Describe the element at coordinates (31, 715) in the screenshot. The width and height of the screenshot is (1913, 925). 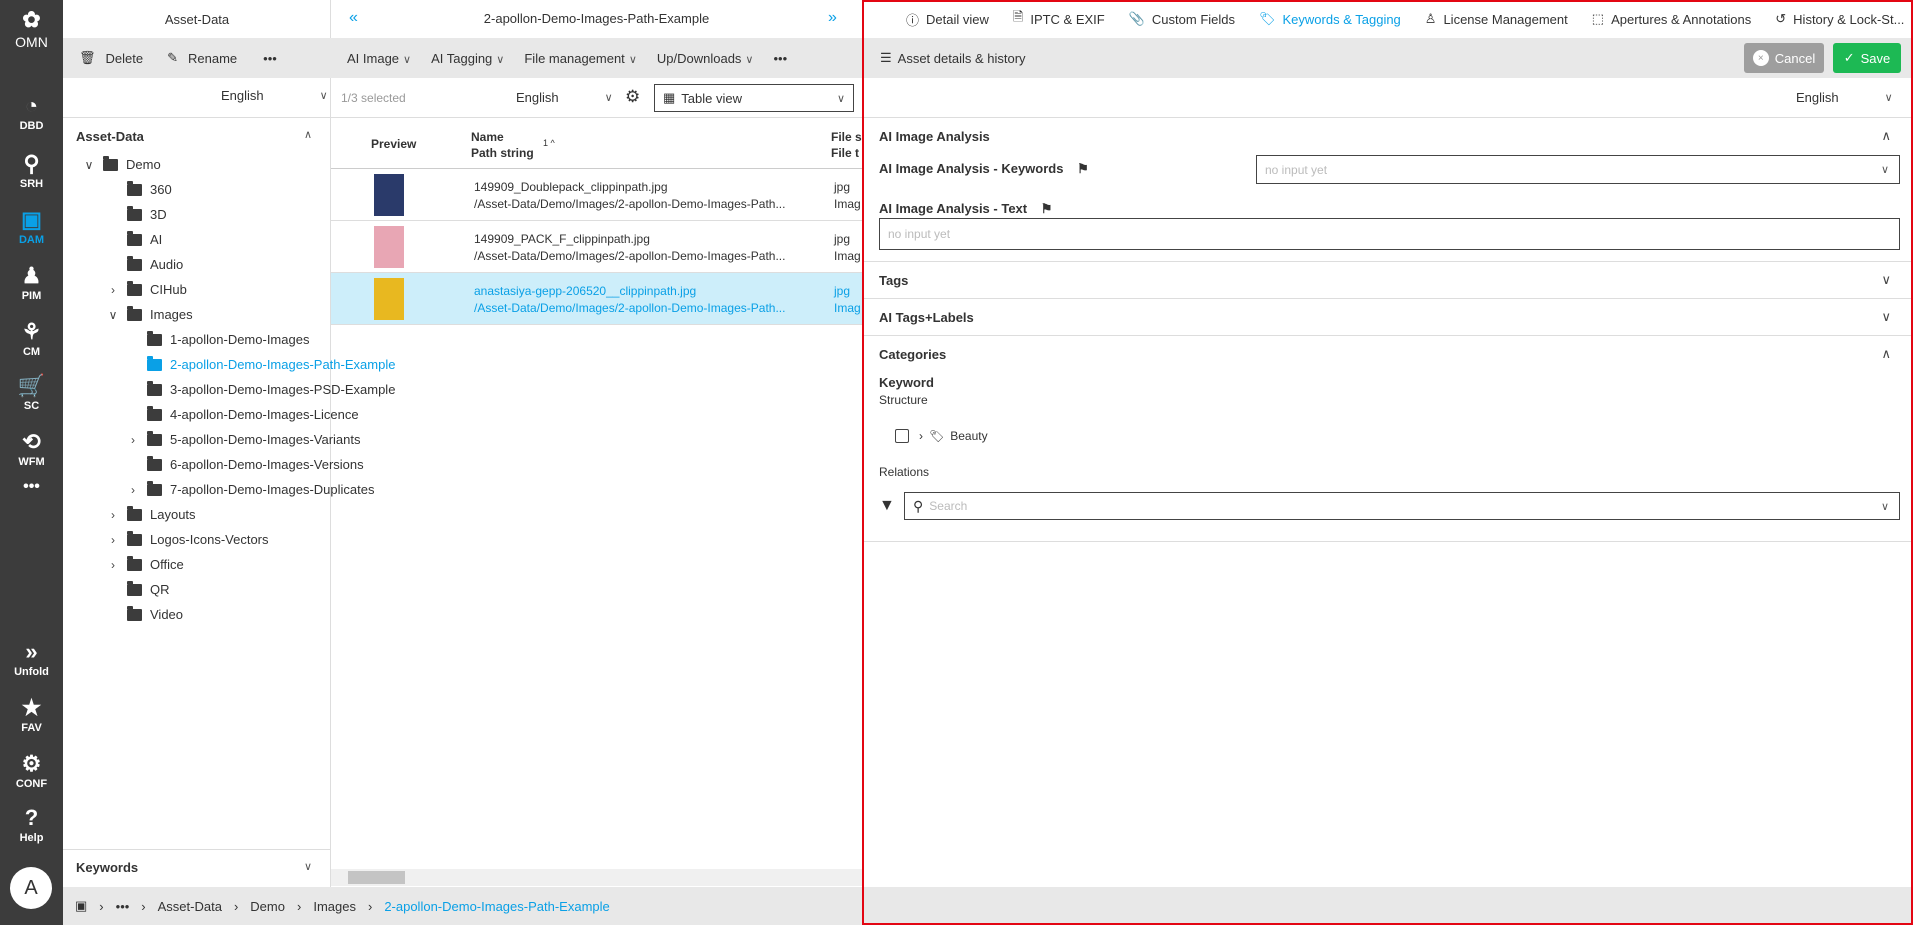
I see `rail-item-fav: ★ FAV` at that location.